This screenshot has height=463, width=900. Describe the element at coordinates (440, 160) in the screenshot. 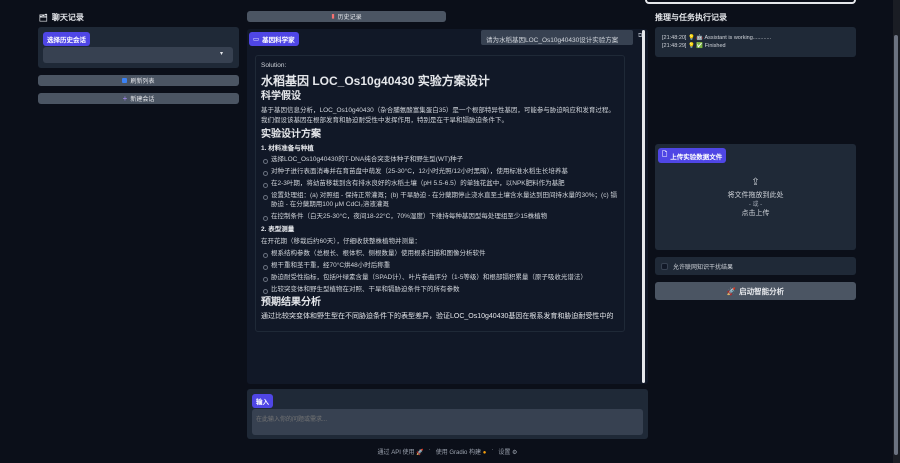

I see `list-item: 选择LOC_Os10g40430的T-DNA纯合突变体种子和野生型(WT)种子` at that location.